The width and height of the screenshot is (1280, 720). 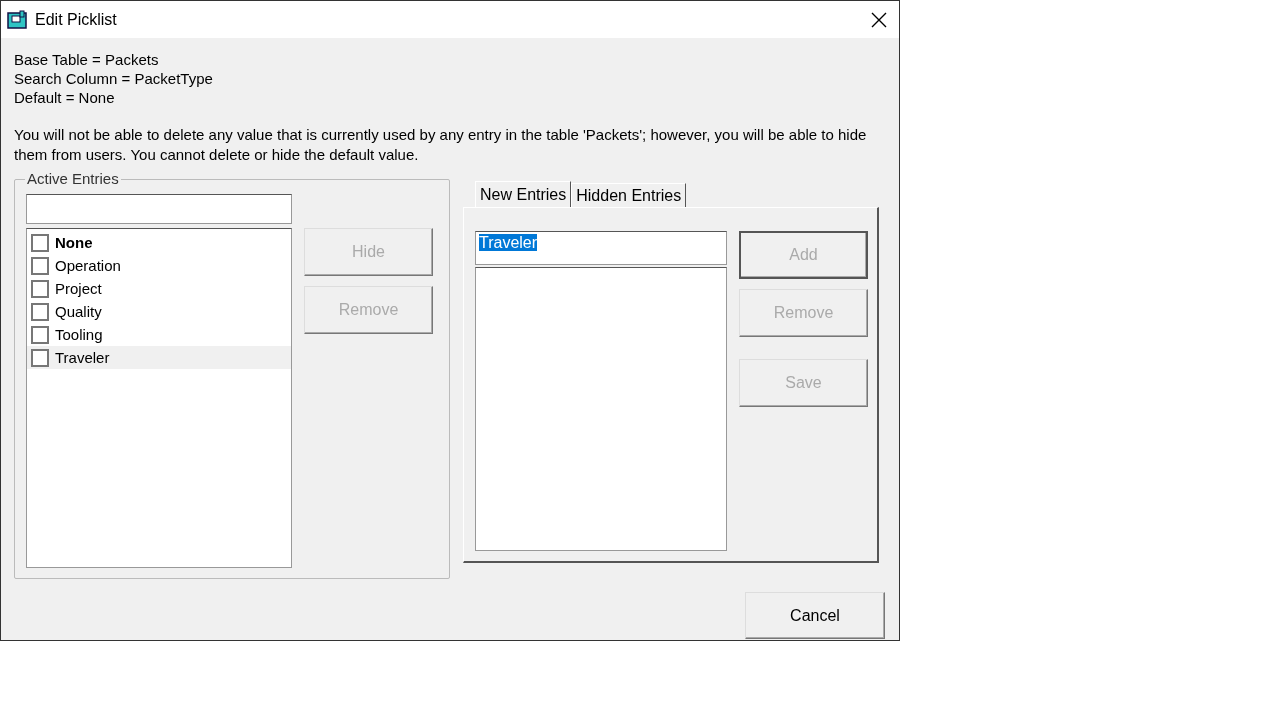 What do you see at coordinates (17, 19) in the screenshot?
I see `app-icon` at bounding box center [17, 19].